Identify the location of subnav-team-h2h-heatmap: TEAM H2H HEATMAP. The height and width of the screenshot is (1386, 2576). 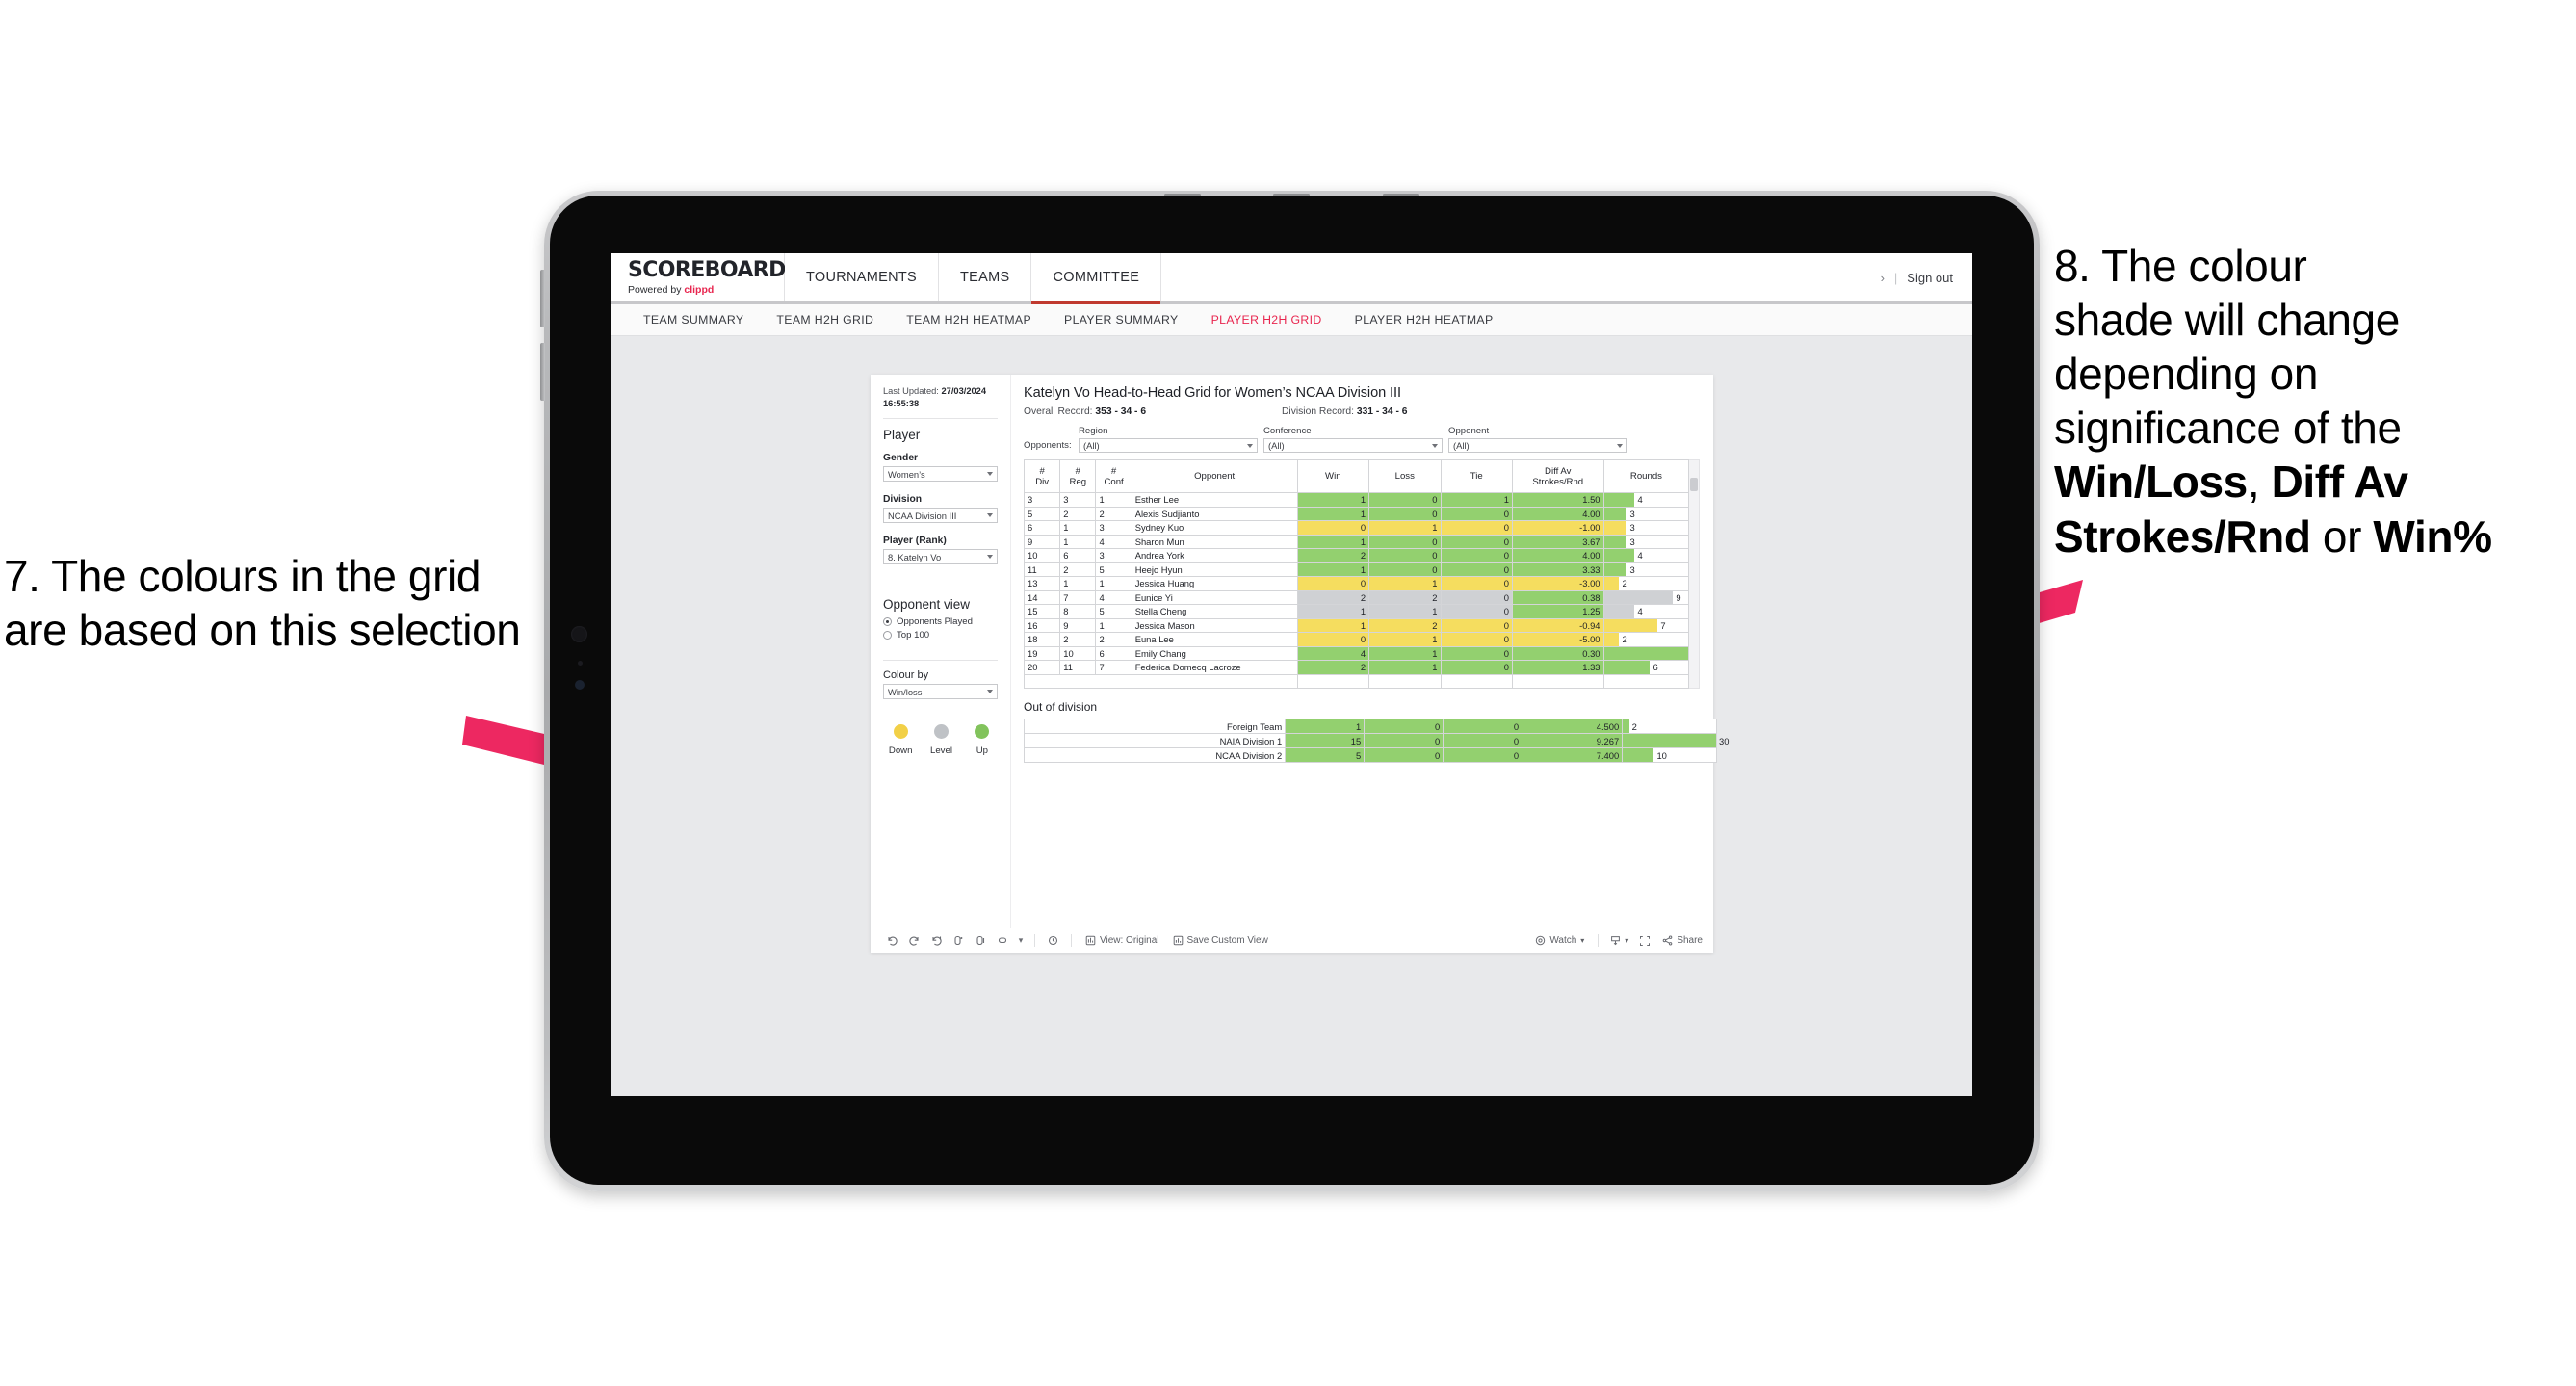
(969, 320).